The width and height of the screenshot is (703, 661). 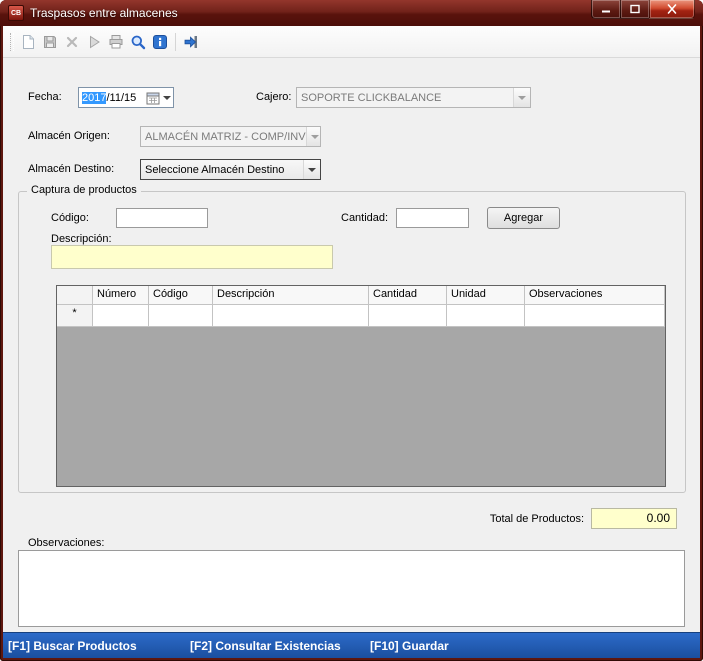 I want to click on save-icon, so click(x=50, y=41).